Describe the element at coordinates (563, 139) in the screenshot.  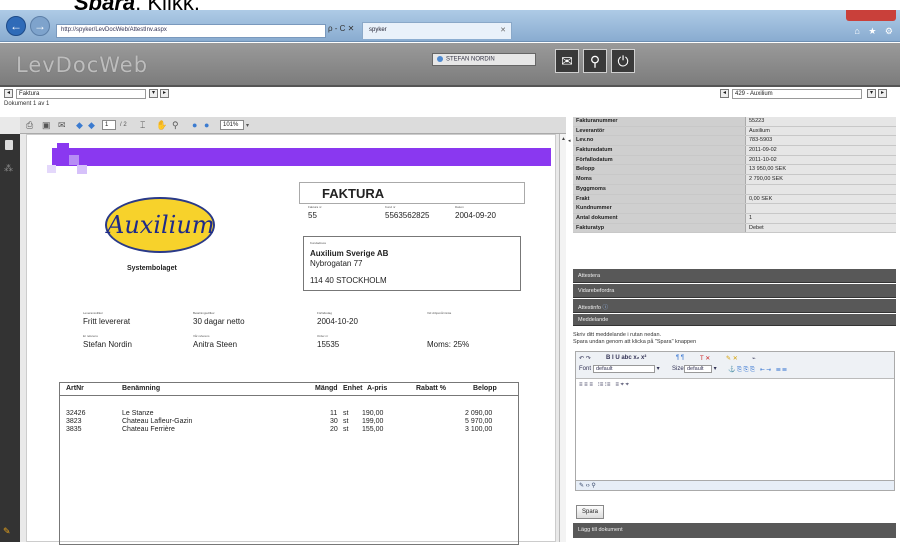
I see `scroll-up-icon: ▲` at that location.